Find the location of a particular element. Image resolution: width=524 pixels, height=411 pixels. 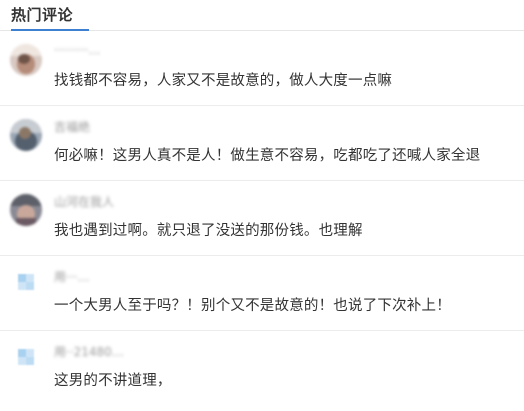

section-title: 热门评论 is located at coordinates (42, 15).